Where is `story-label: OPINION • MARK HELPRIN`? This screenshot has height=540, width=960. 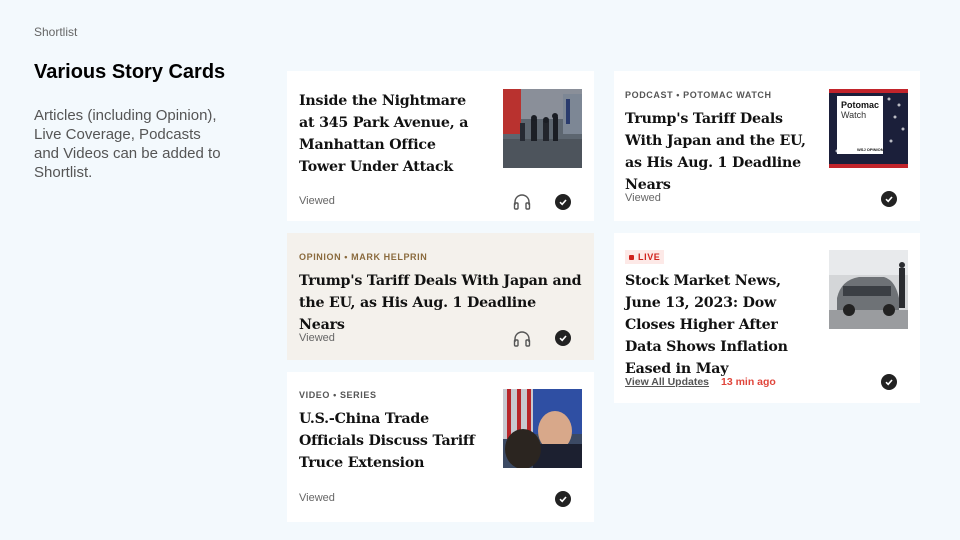
story-label: OPINION • MARK HELPRIN is located at coordinates (363, 257).